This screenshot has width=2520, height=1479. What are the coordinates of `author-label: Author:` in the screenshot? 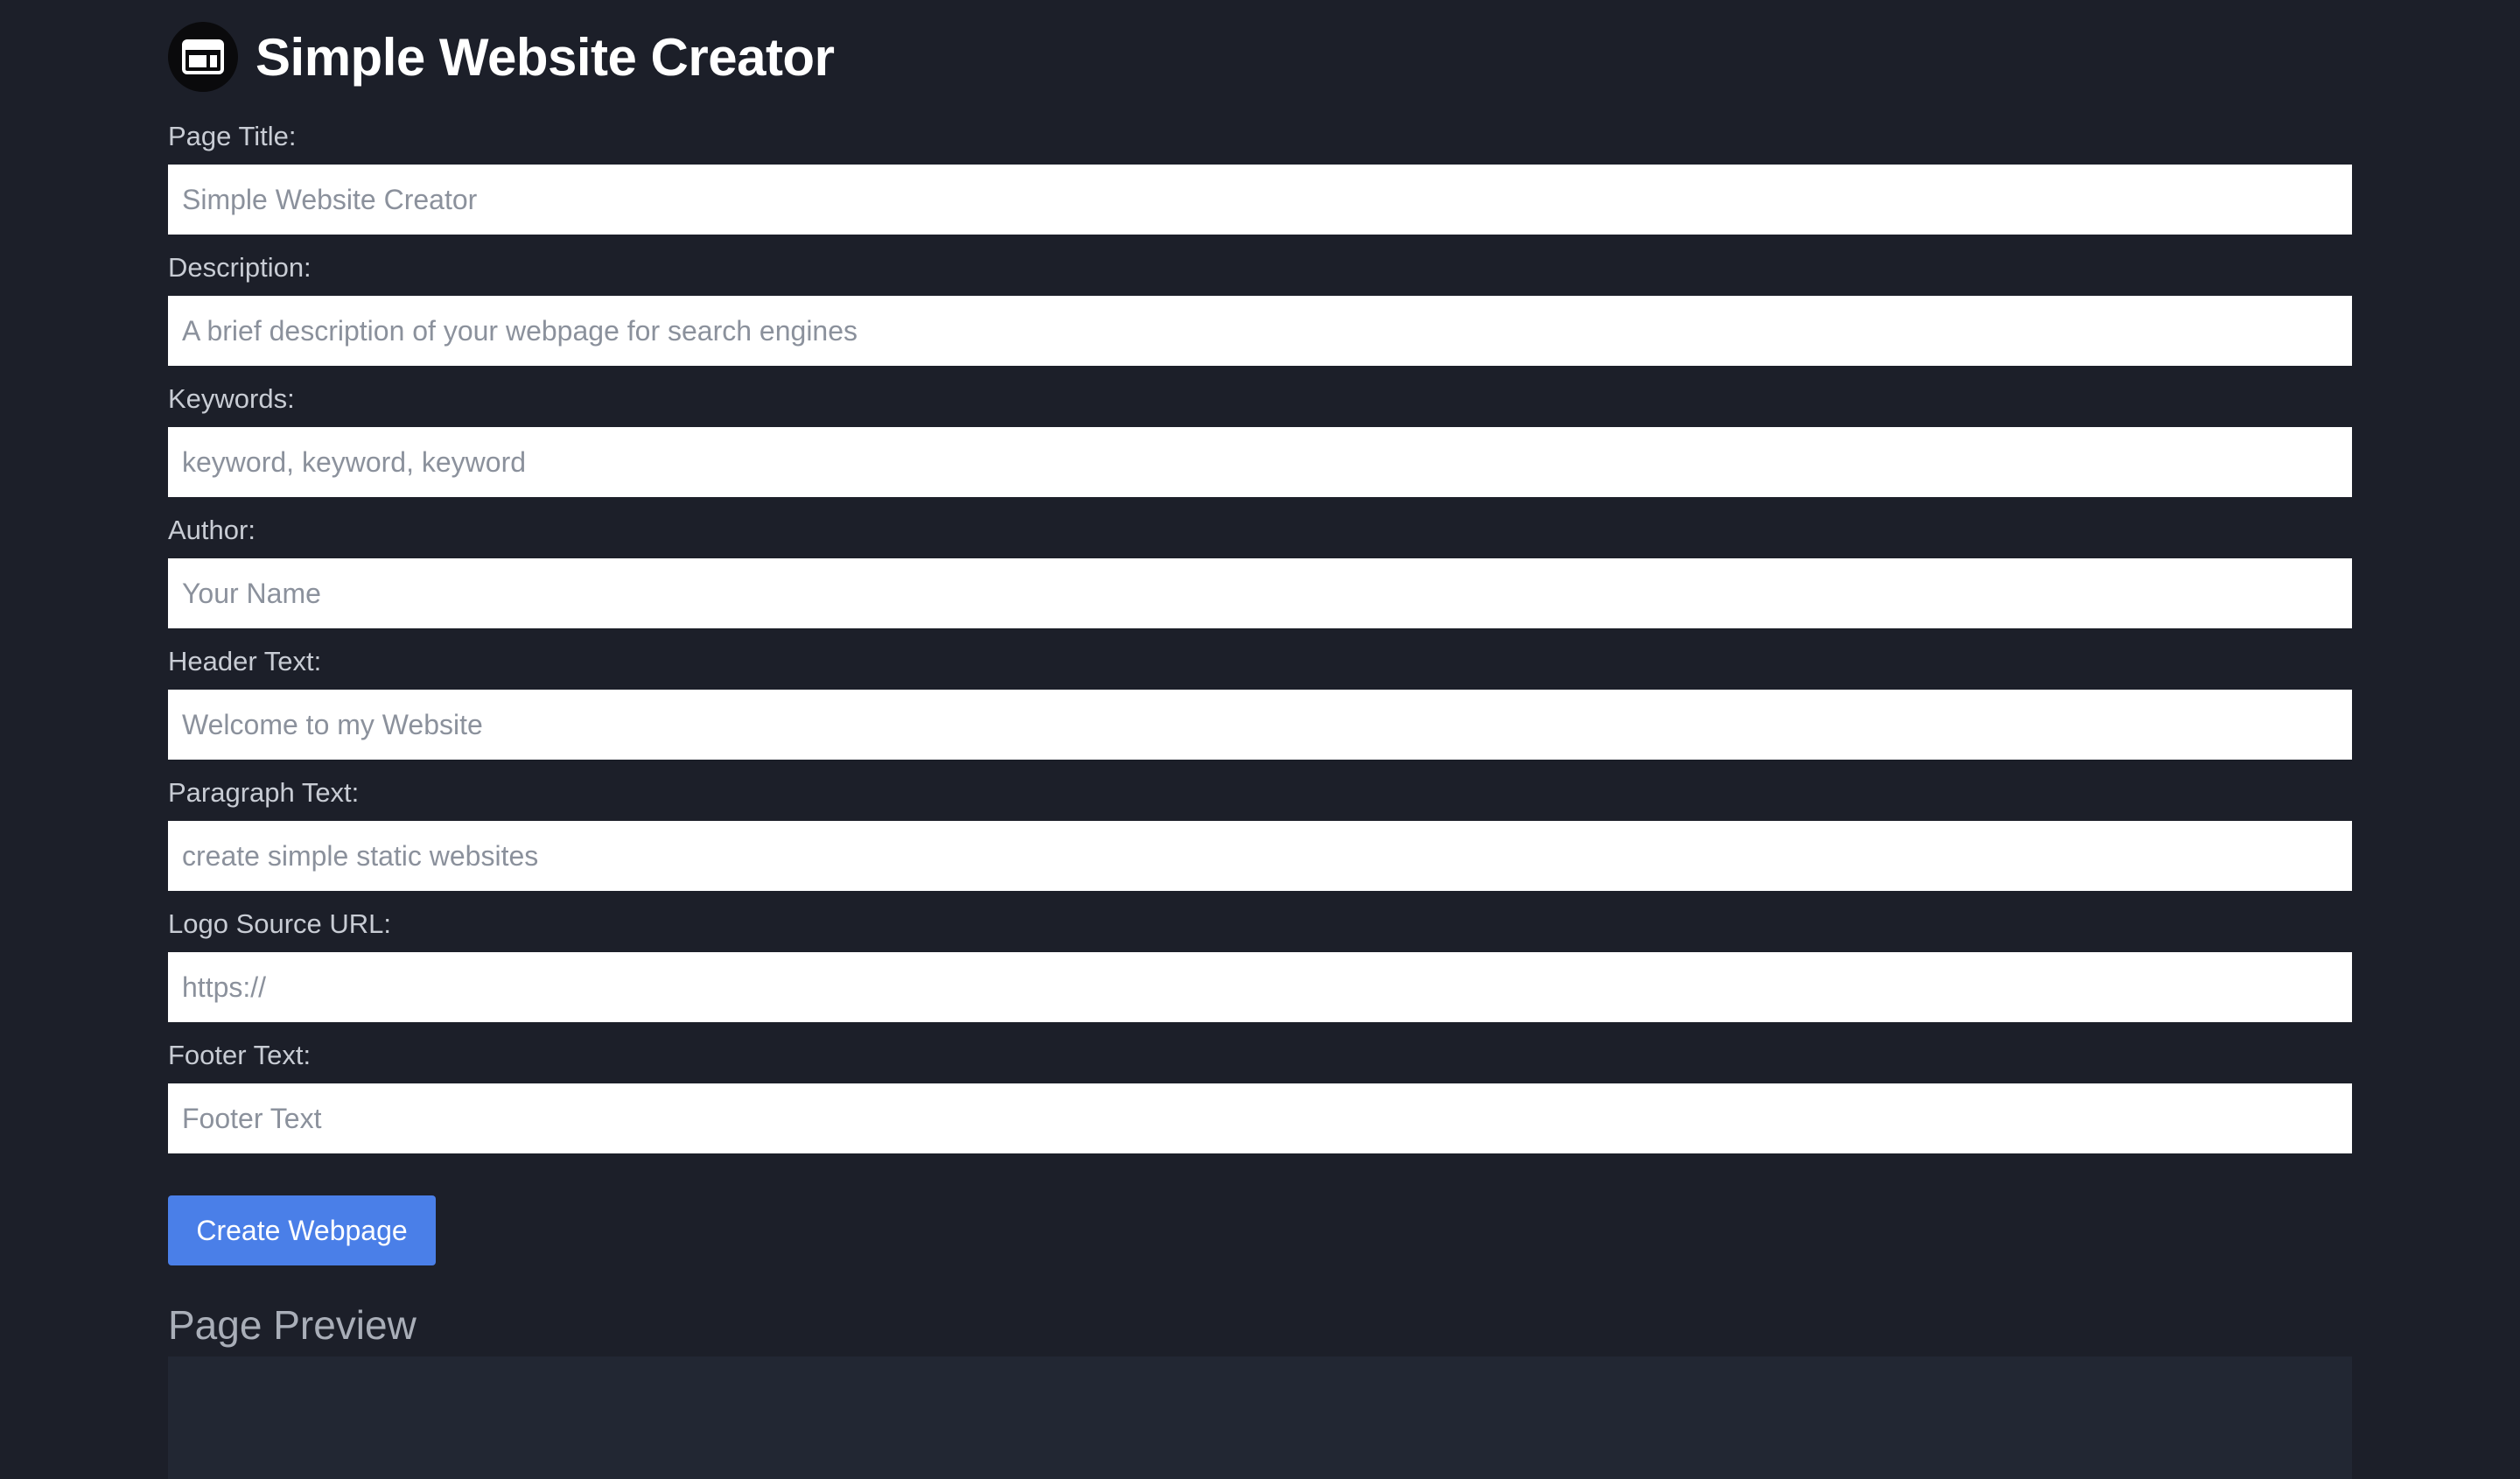 It's located at (212, 530).